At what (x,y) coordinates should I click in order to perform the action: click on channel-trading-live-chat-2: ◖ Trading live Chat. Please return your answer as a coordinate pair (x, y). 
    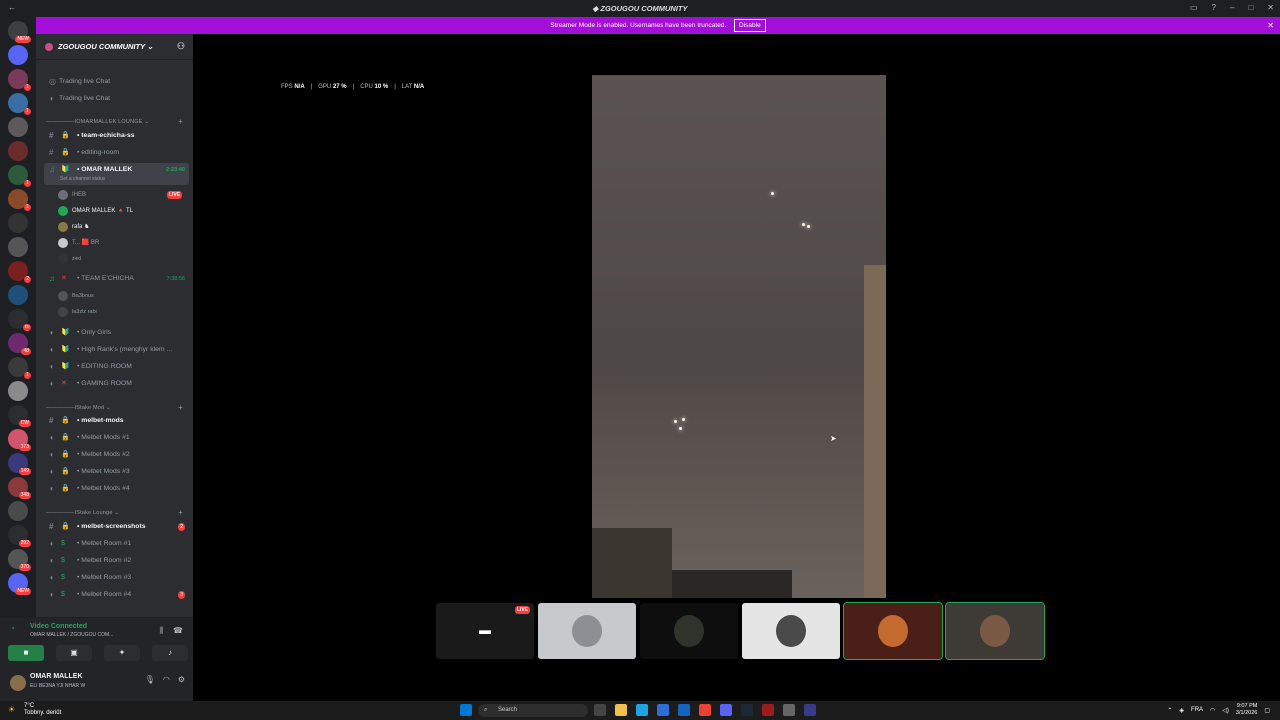
    Looking at the image, I should click on (116, 99).